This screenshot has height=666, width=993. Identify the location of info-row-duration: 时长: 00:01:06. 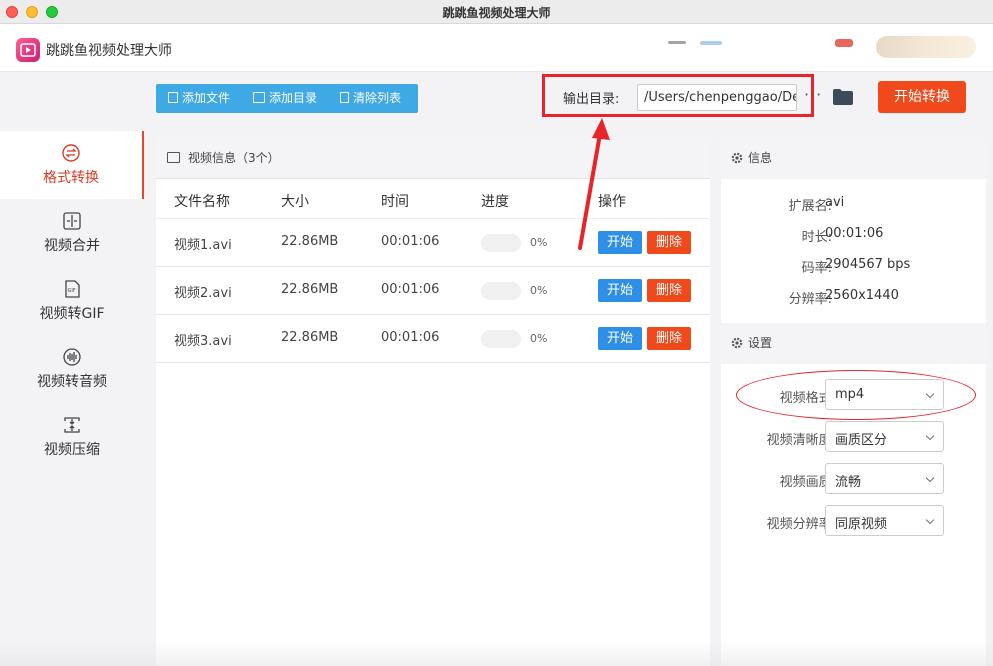
(853, 235).